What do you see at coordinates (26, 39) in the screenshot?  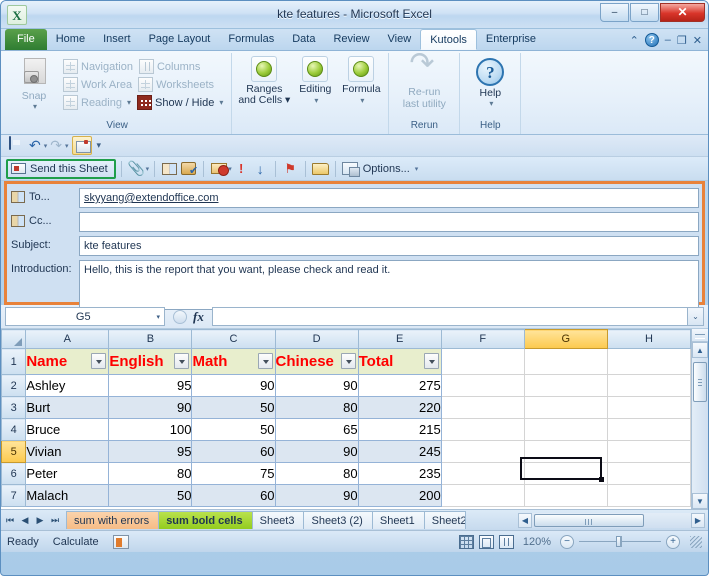 I see `tab-file: File` at bounding box center [26, 39].